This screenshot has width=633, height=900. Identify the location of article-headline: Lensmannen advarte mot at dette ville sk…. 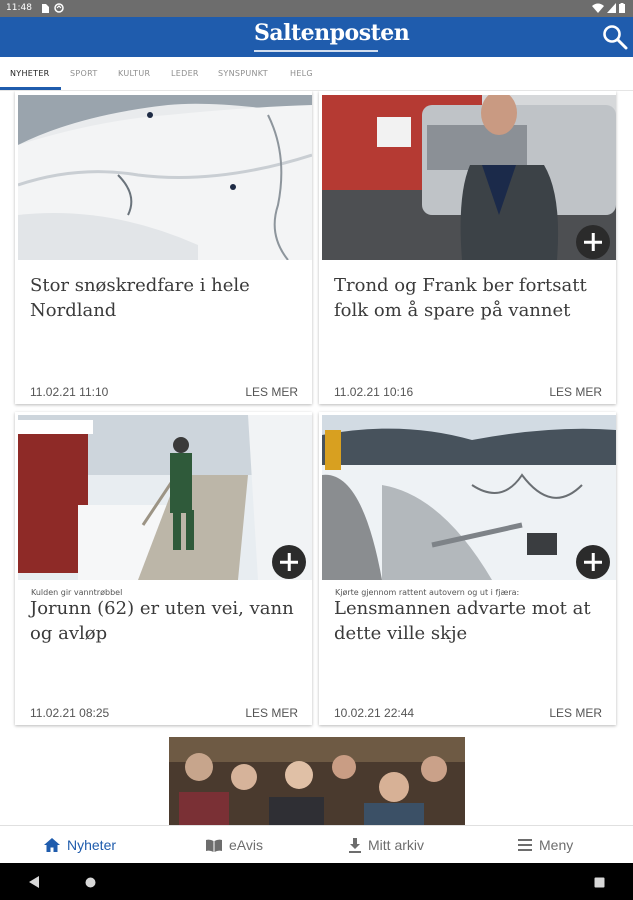
(469, 621).